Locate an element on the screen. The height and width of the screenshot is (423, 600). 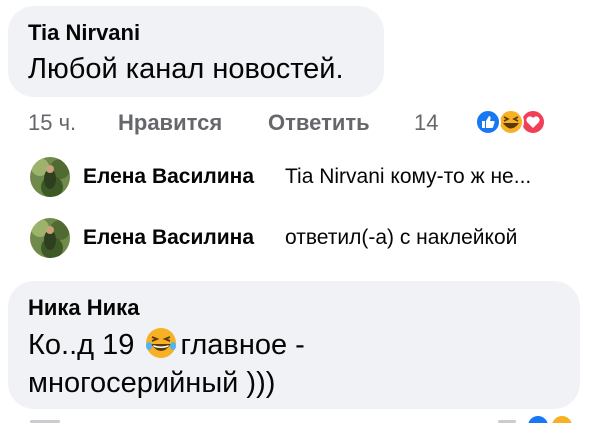
comment-time: 15 ч. is located at coordinates (52, 123).